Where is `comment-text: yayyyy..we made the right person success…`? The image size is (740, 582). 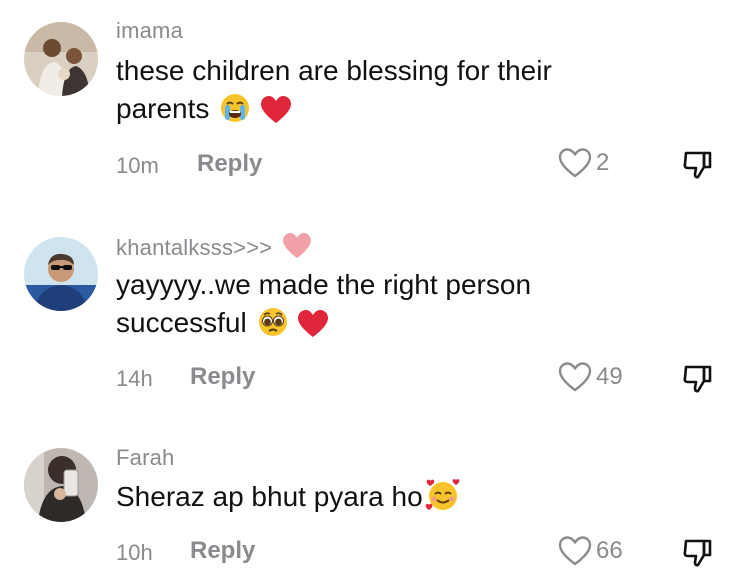
comment-text: yayyyy..we made the right person success… is located at coordinates (396, 307).